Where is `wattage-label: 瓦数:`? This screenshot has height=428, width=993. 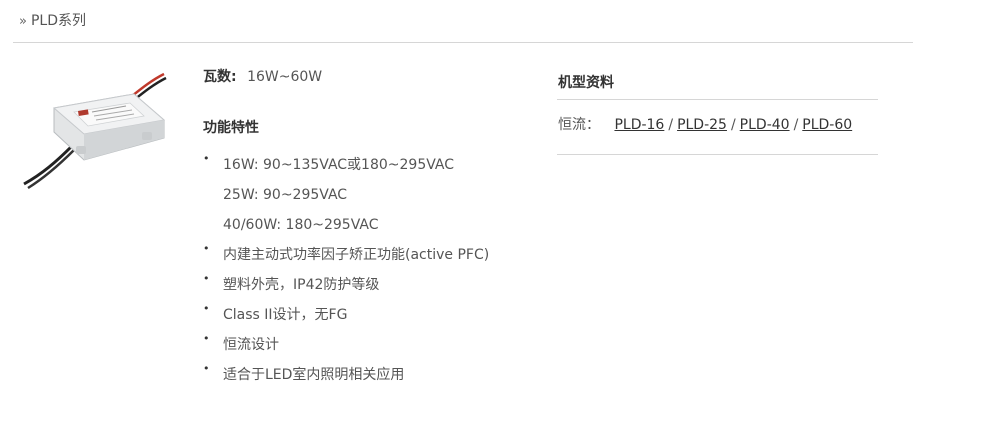 wattage-label: 瓦数: is located at coordinates (220, 77).